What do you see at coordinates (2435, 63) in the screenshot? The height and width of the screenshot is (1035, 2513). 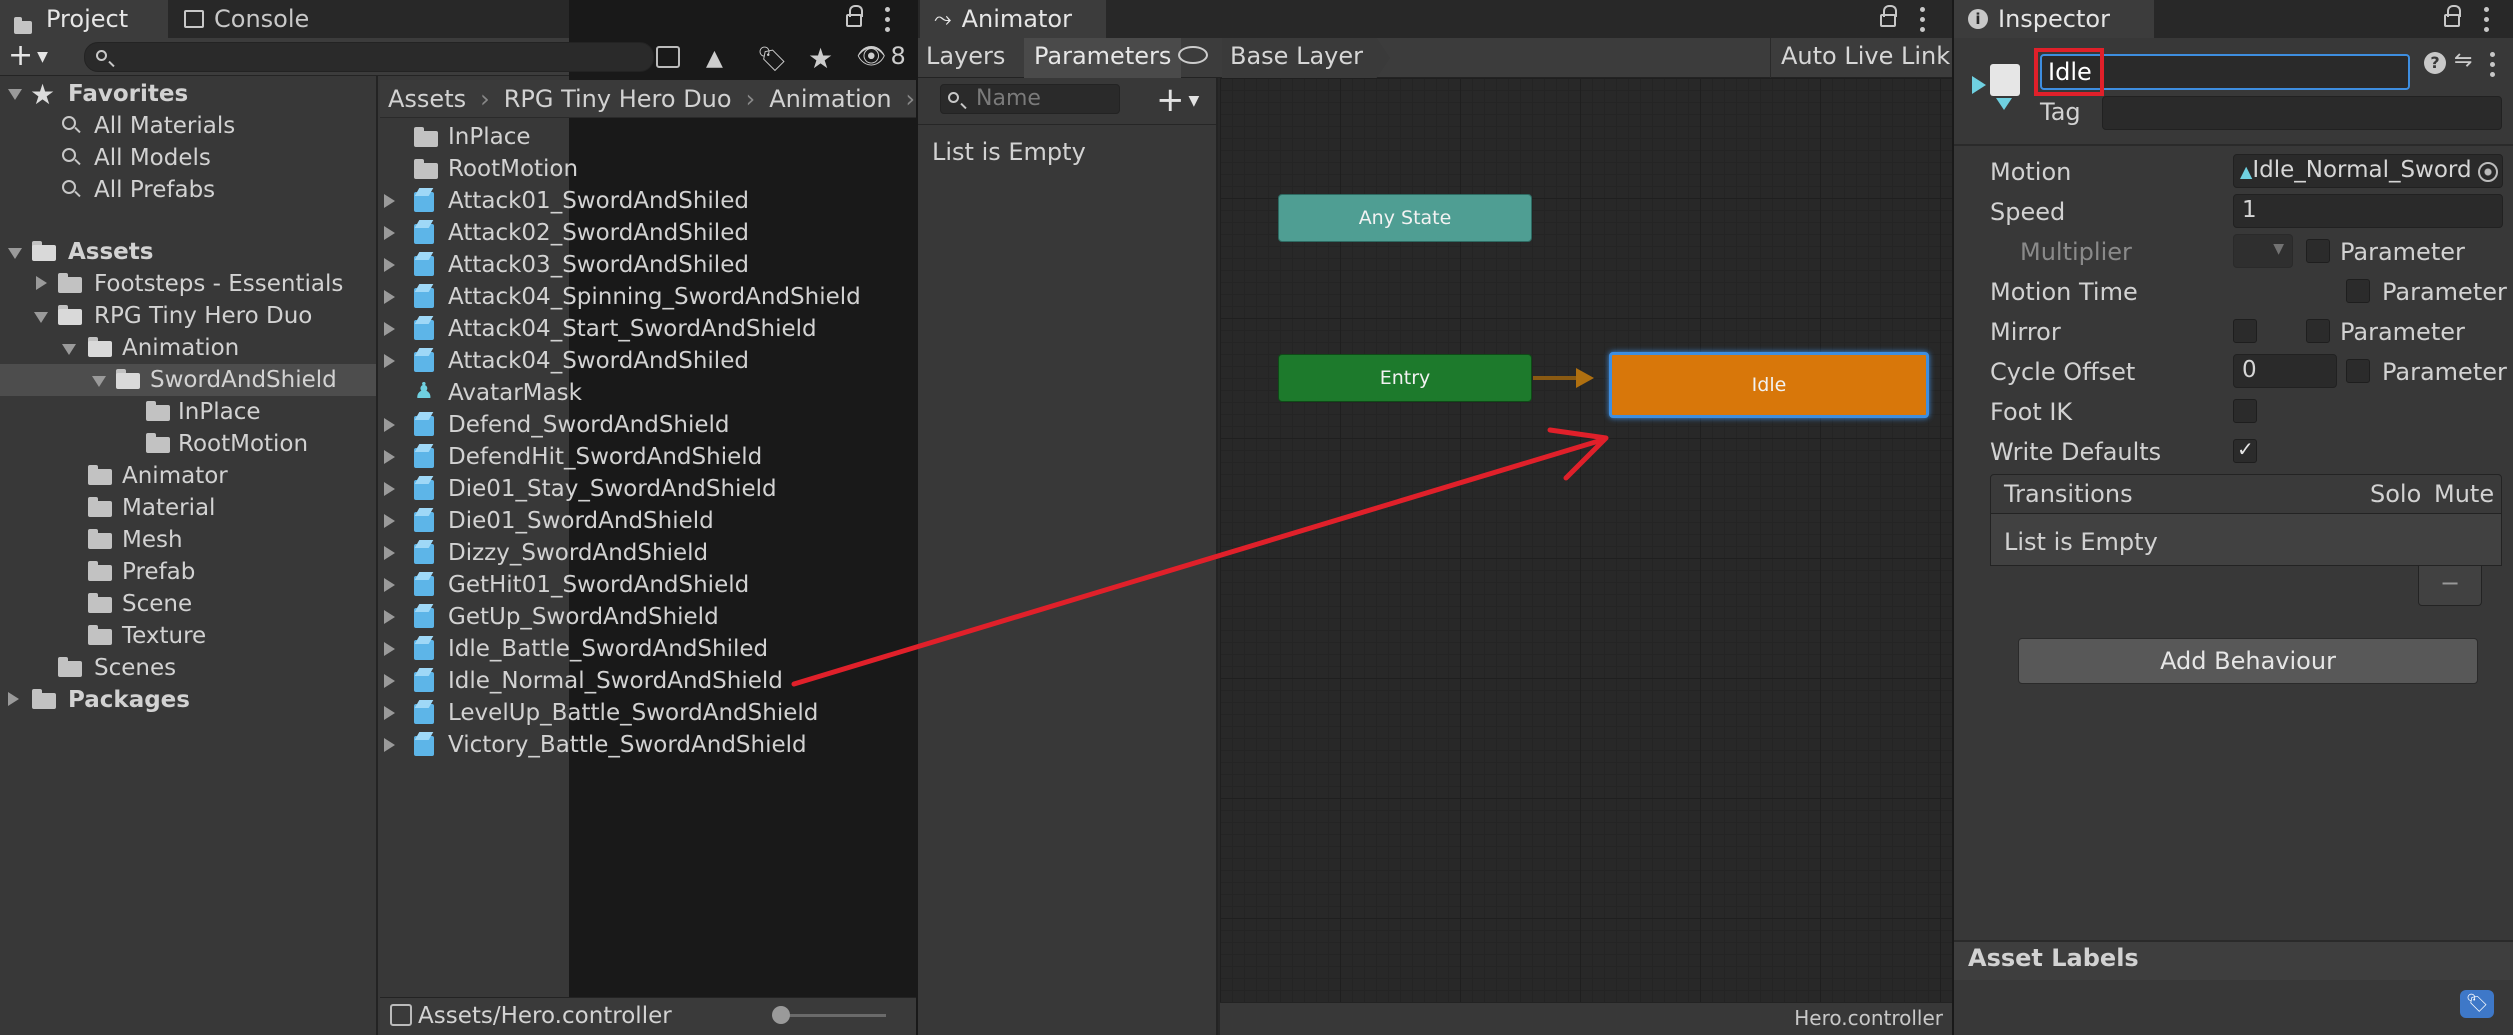 I see `help-icon: ?` at bounding box center [2435, 63].